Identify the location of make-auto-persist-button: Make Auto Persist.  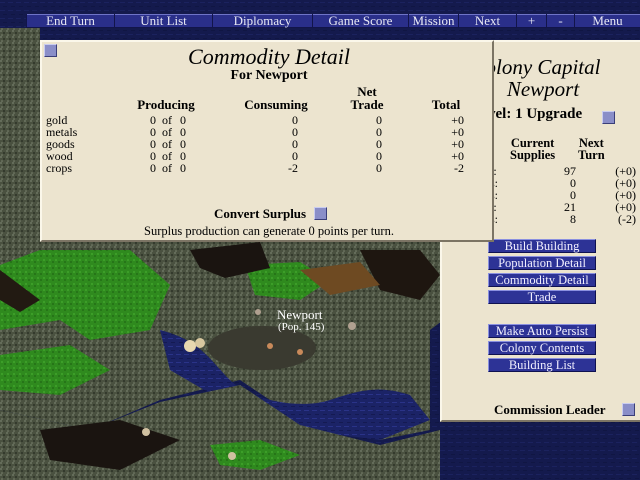
(542, 331).